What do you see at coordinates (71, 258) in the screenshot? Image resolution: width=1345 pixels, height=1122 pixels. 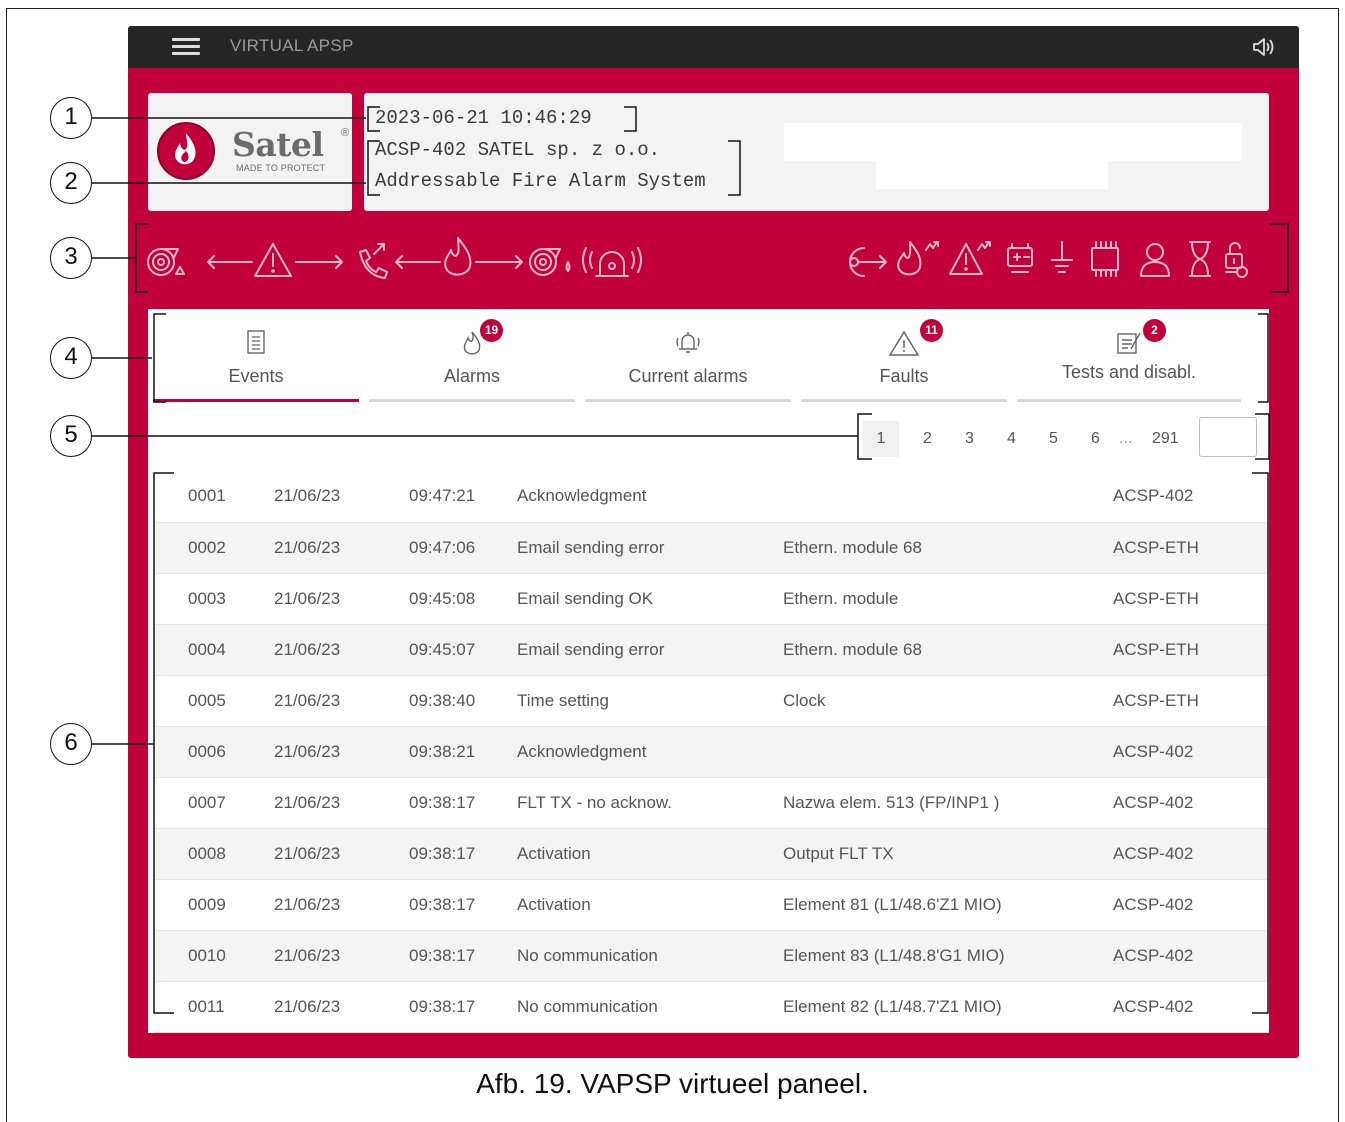 I see `callout-3: 3` at bounding box center [71, 258].